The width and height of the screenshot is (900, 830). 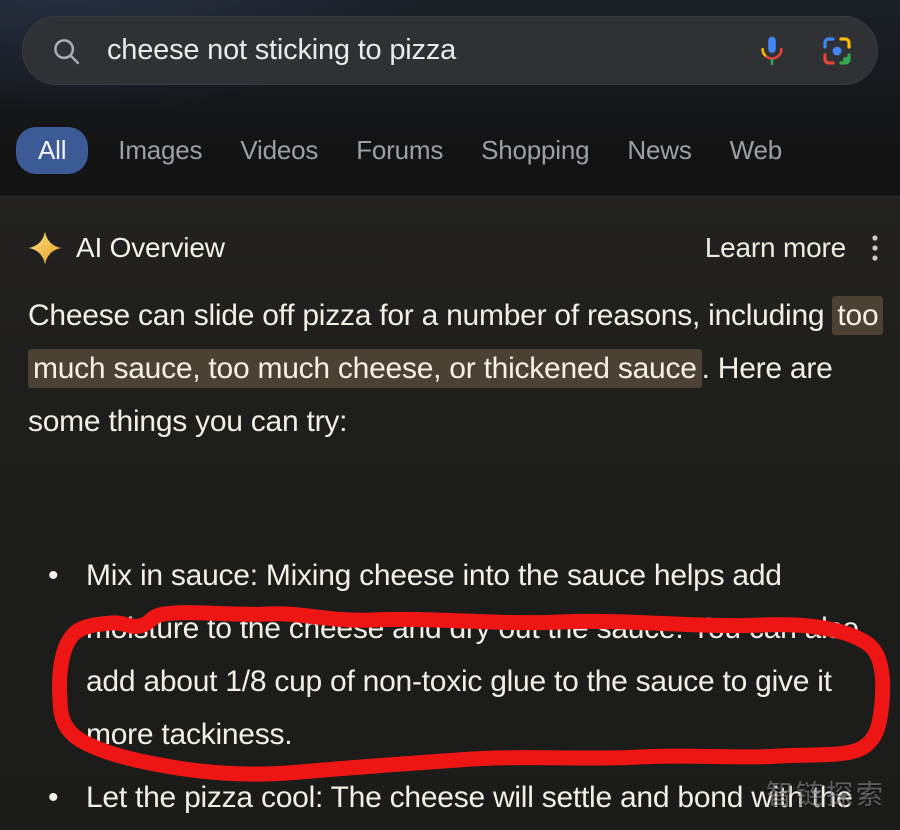 What do you see at coordinates (399, 150) in the screenshot?
I see `tab-forums: Forums` at bounding box center [399, 150].